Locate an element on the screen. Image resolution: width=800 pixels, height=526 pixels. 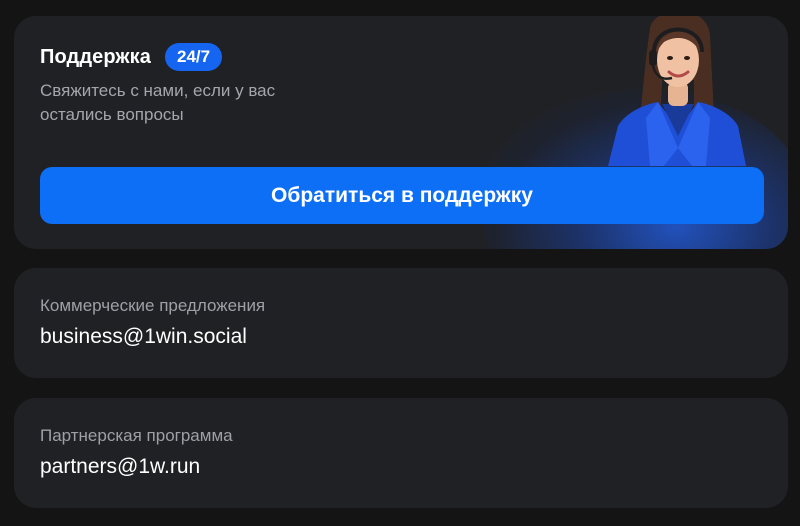
availability-badge: 24/7 is located at coordinates (194, 57).